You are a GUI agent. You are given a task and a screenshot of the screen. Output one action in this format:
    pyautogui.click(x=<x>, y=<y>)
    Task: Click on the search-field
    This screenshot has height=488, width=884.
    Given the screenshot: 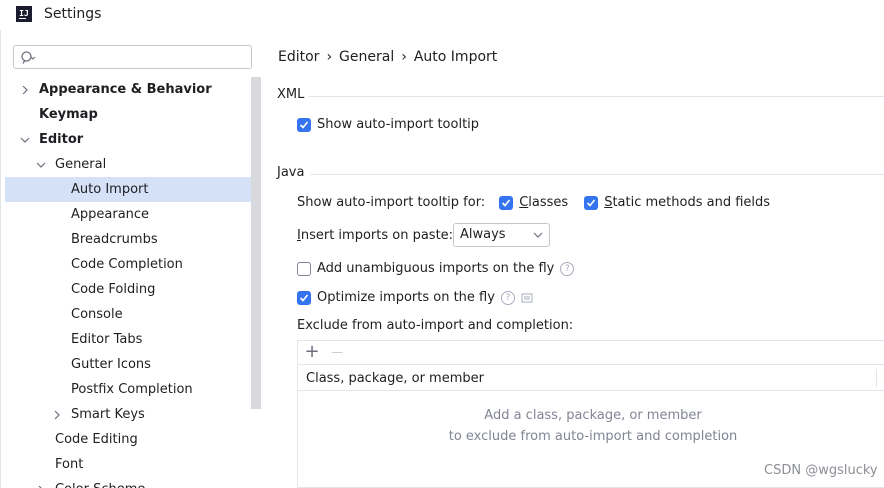 What is the action you would take?
    pyautogui.click(x=132, y=57)
    